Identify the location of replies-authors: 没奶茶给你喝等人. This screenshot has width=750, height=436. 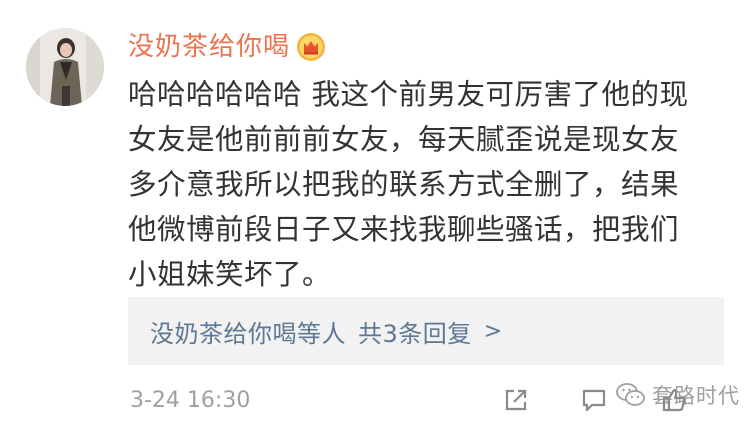
(248, 333).